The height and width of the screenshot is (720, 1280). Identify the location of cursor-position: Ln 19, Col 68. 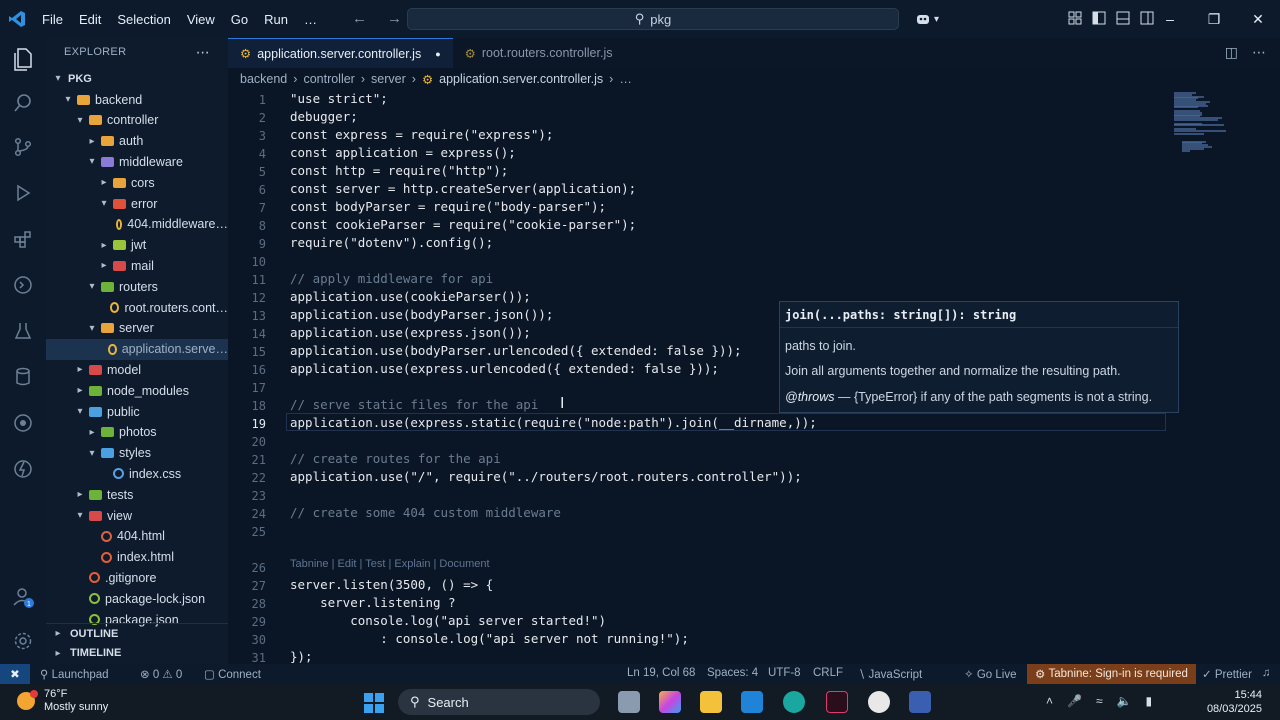
(661, 673).